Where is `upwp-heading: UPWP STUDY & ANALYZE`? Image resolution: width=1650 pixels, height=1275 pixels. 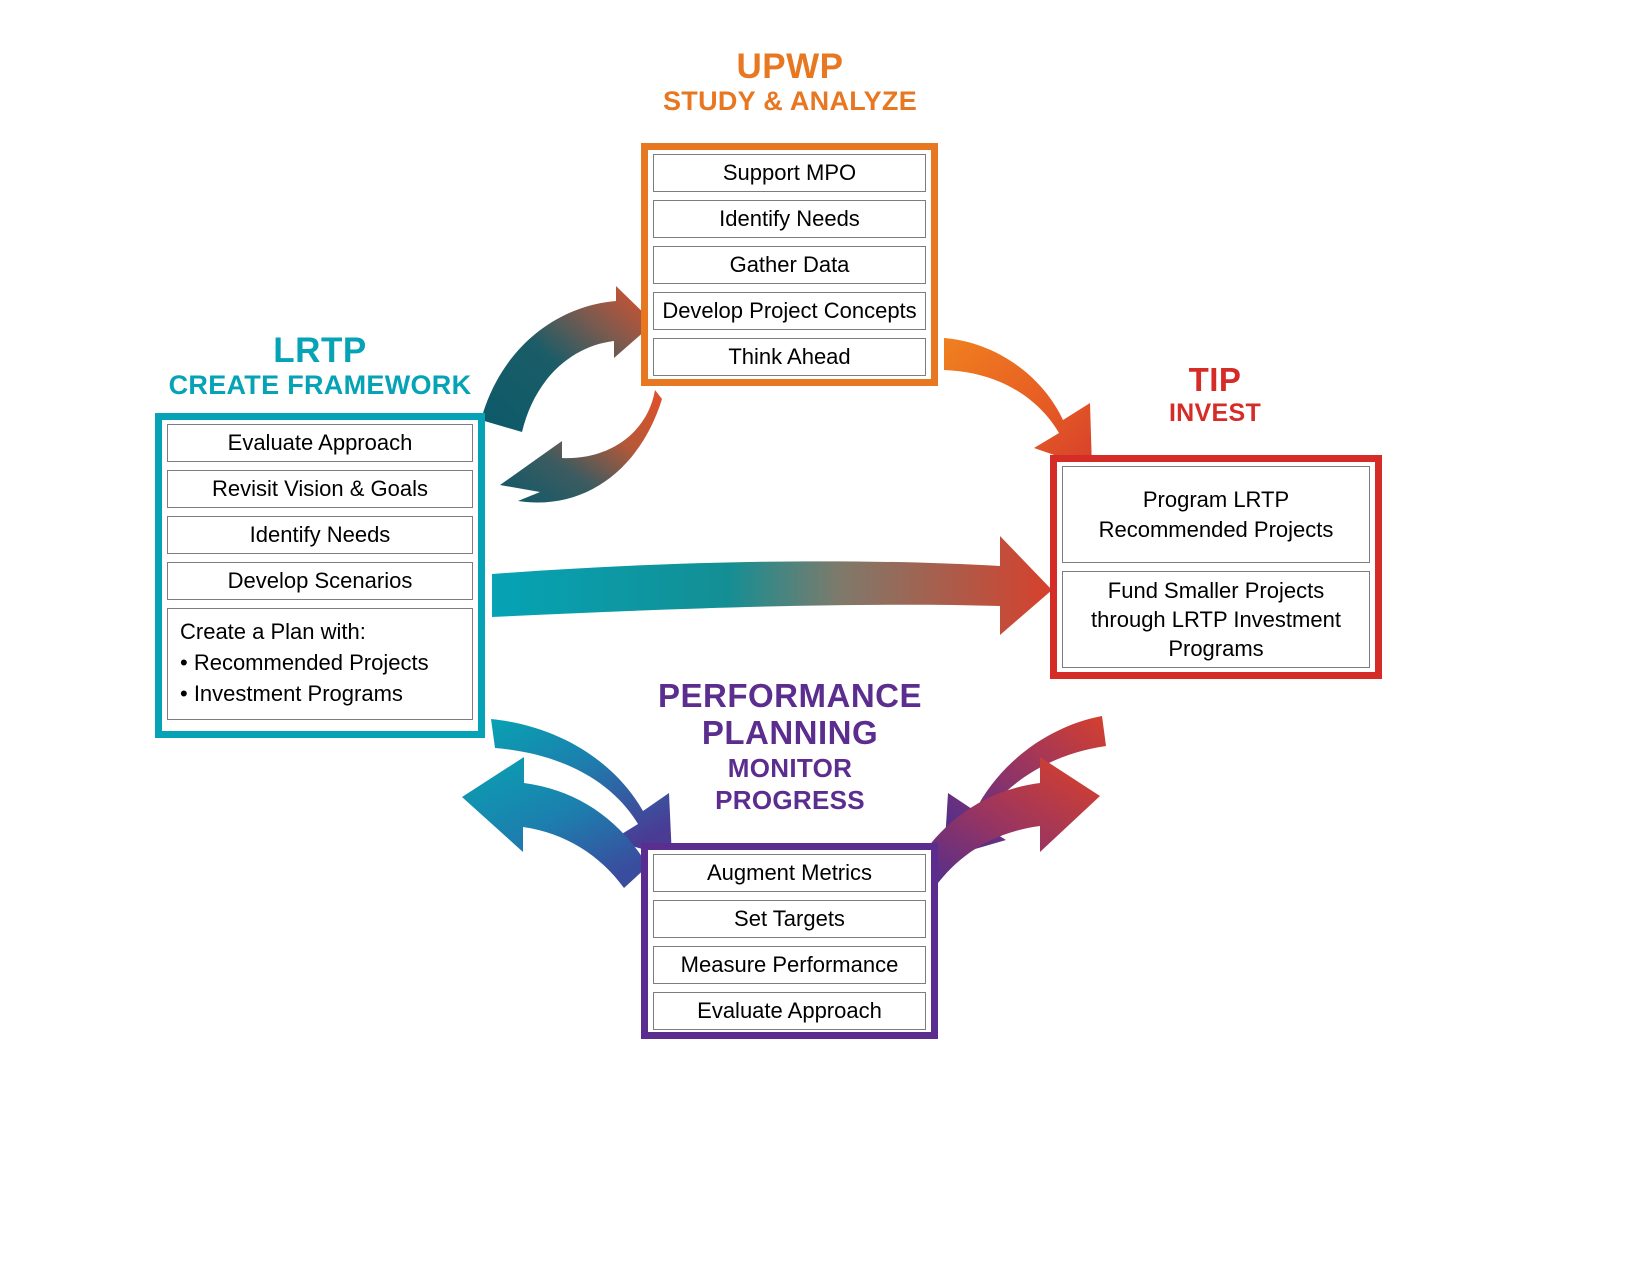 upwp-heading: UPWP STUDY & ANALYZE is located at coordinates (790, 82).